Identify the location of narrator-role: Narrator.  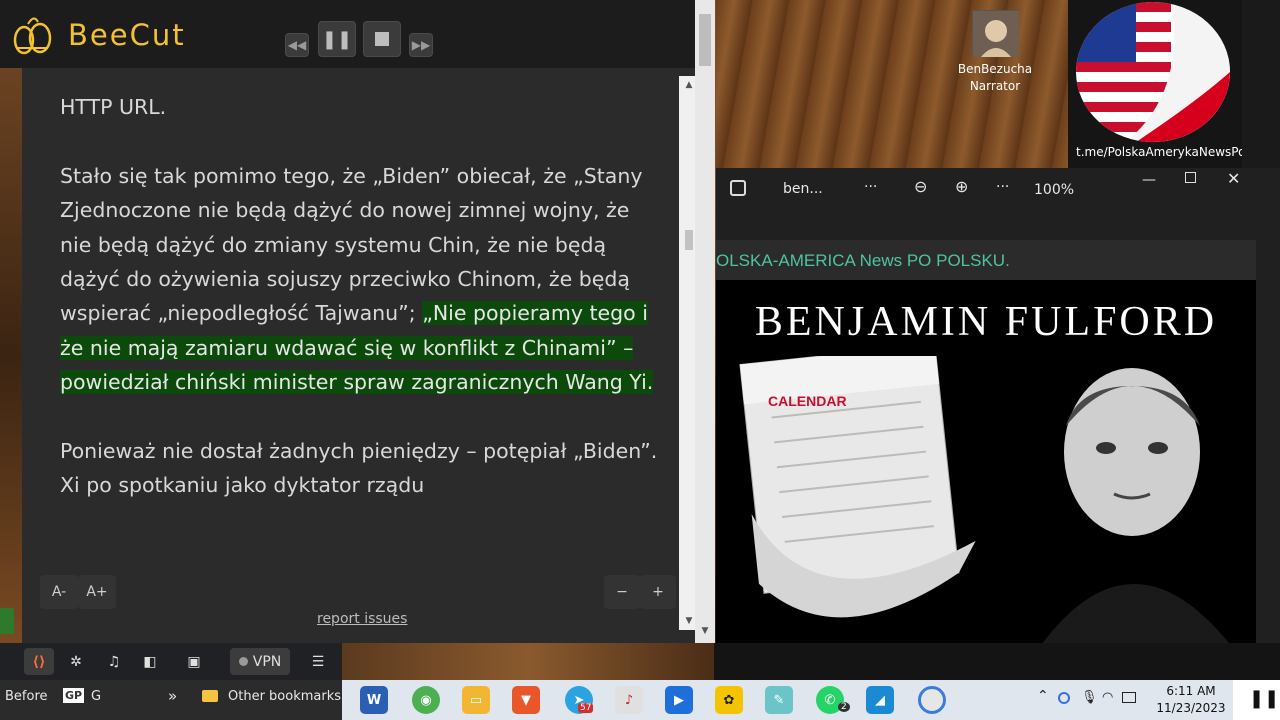
(995, 86).